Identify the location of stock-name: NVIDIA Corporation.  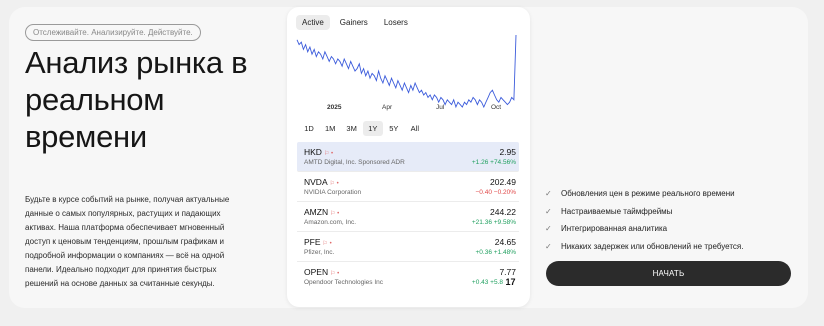
(333, 192).